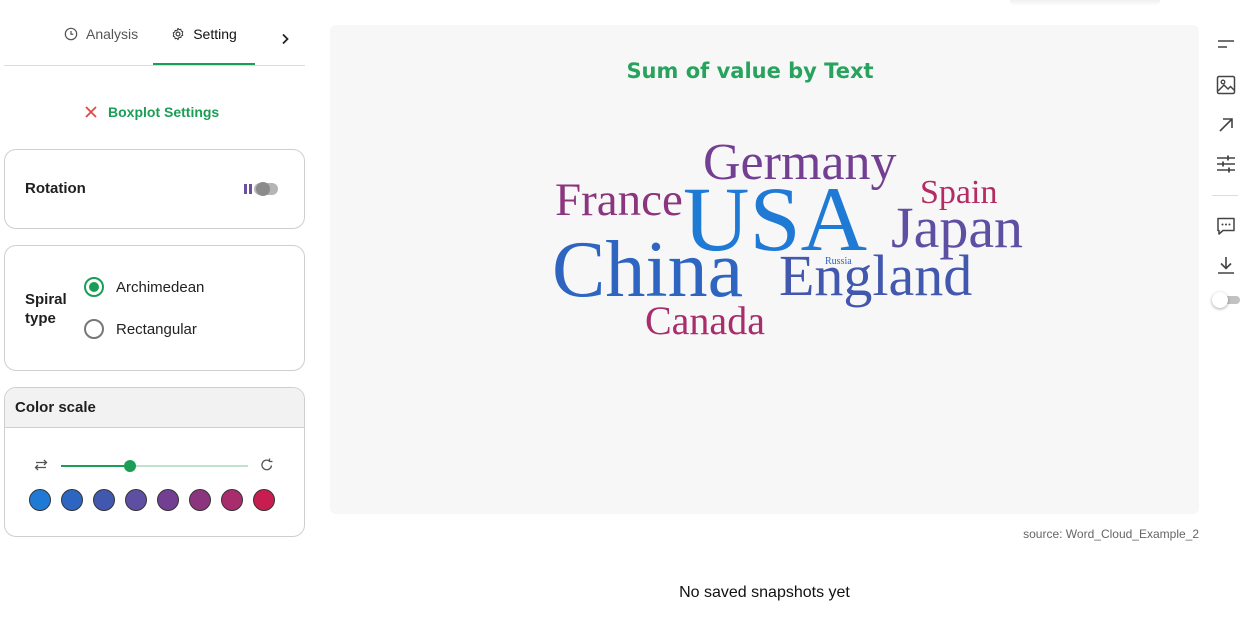 The image size is (1249, 627). What do you see at coordinates (178, 34) in the screenshot?
I see `gear-icon` at bounding box center [178, 34].